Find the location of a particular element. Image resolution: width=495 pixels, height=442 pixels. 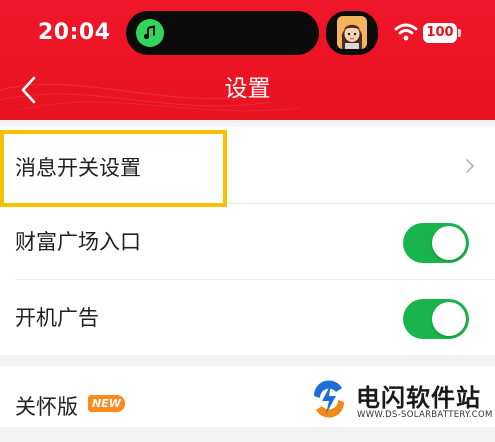

watermark-logo is located at coordinates (329, 399).